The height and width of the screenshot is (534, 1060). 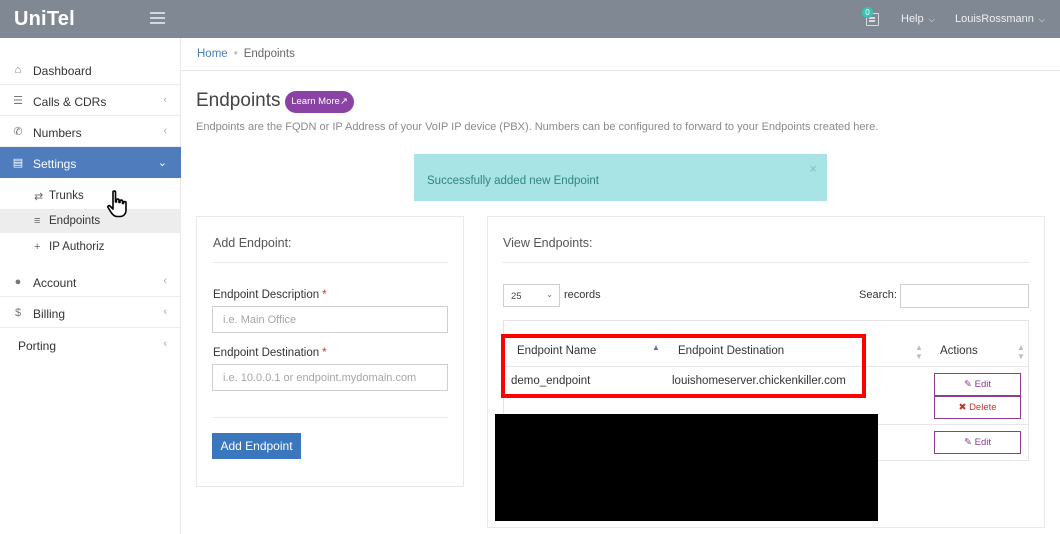 What do you see at coordinates (212, 54) in the screenshot?
I see `breadcrumb-home-link: Home` at bounding box center [212, 54].